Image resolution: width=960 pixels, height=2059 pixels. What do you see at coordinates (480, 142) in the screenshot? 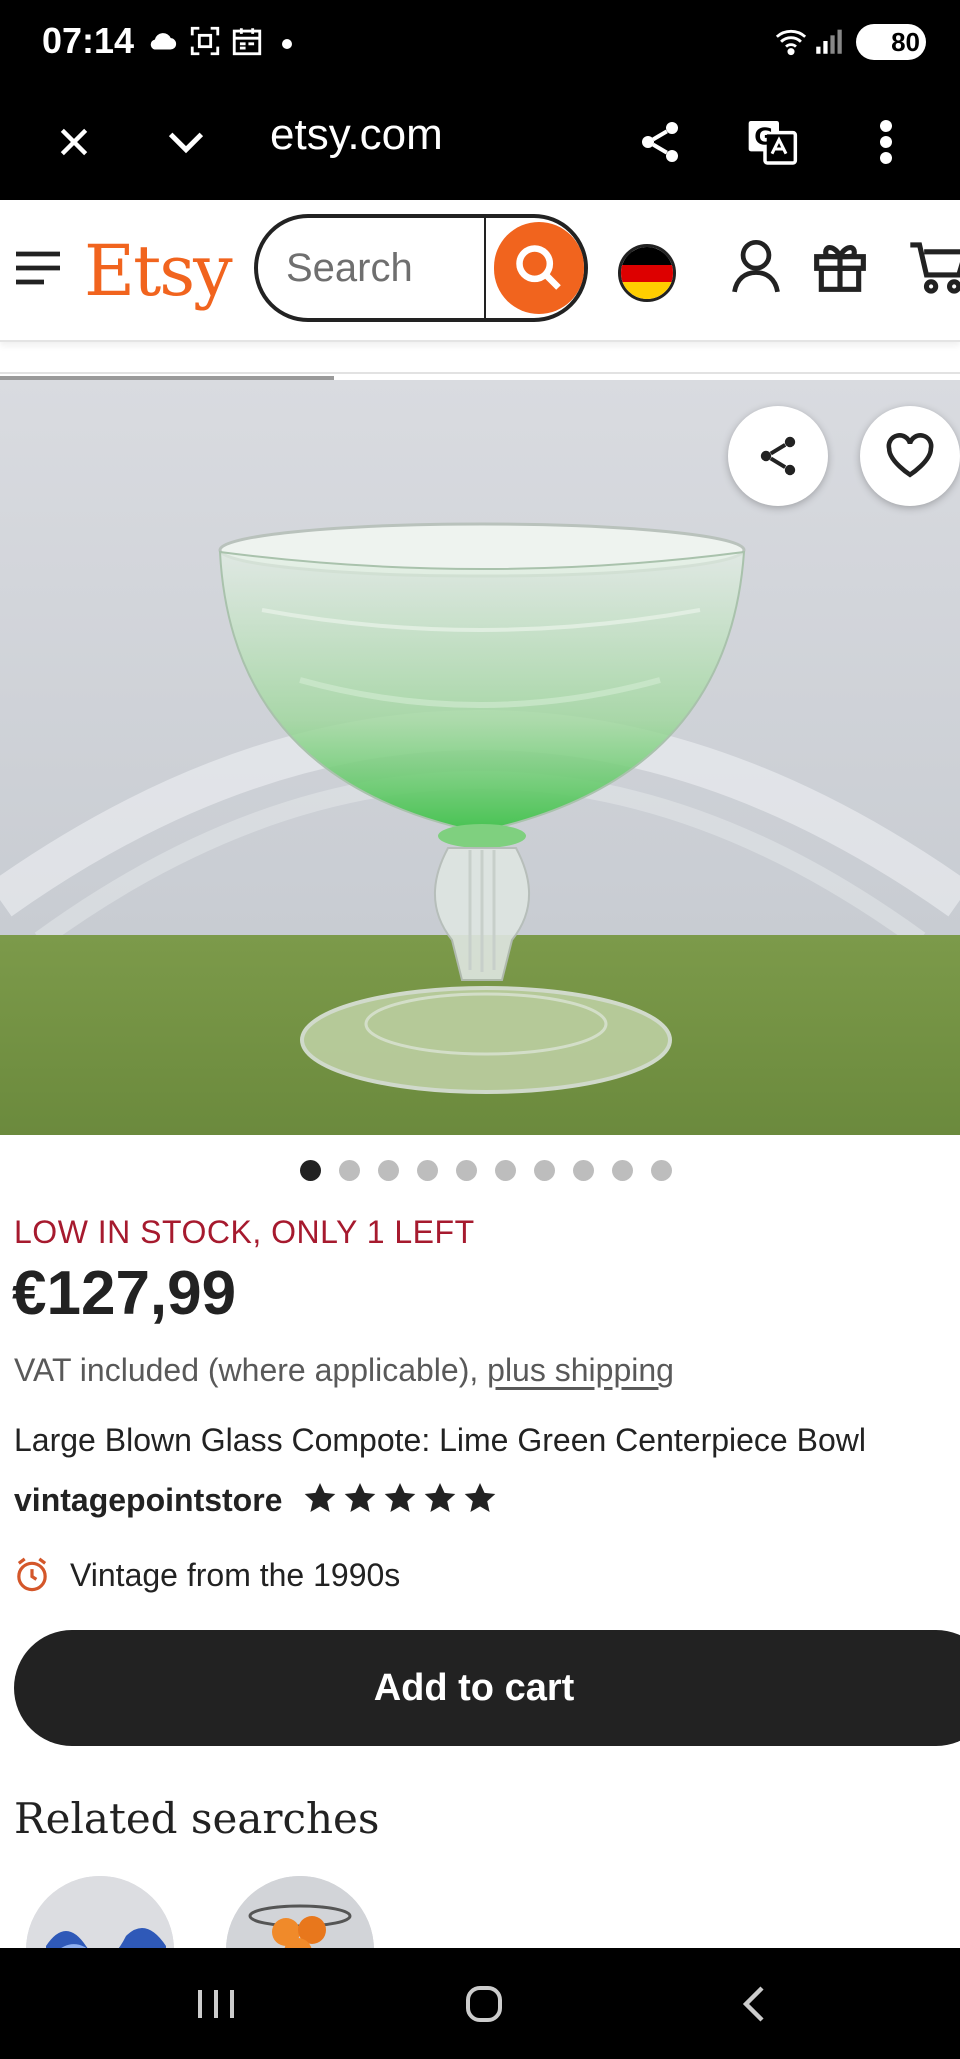
I see `browser-toolbar: etsy.com G` at bounding box center [480, 142].